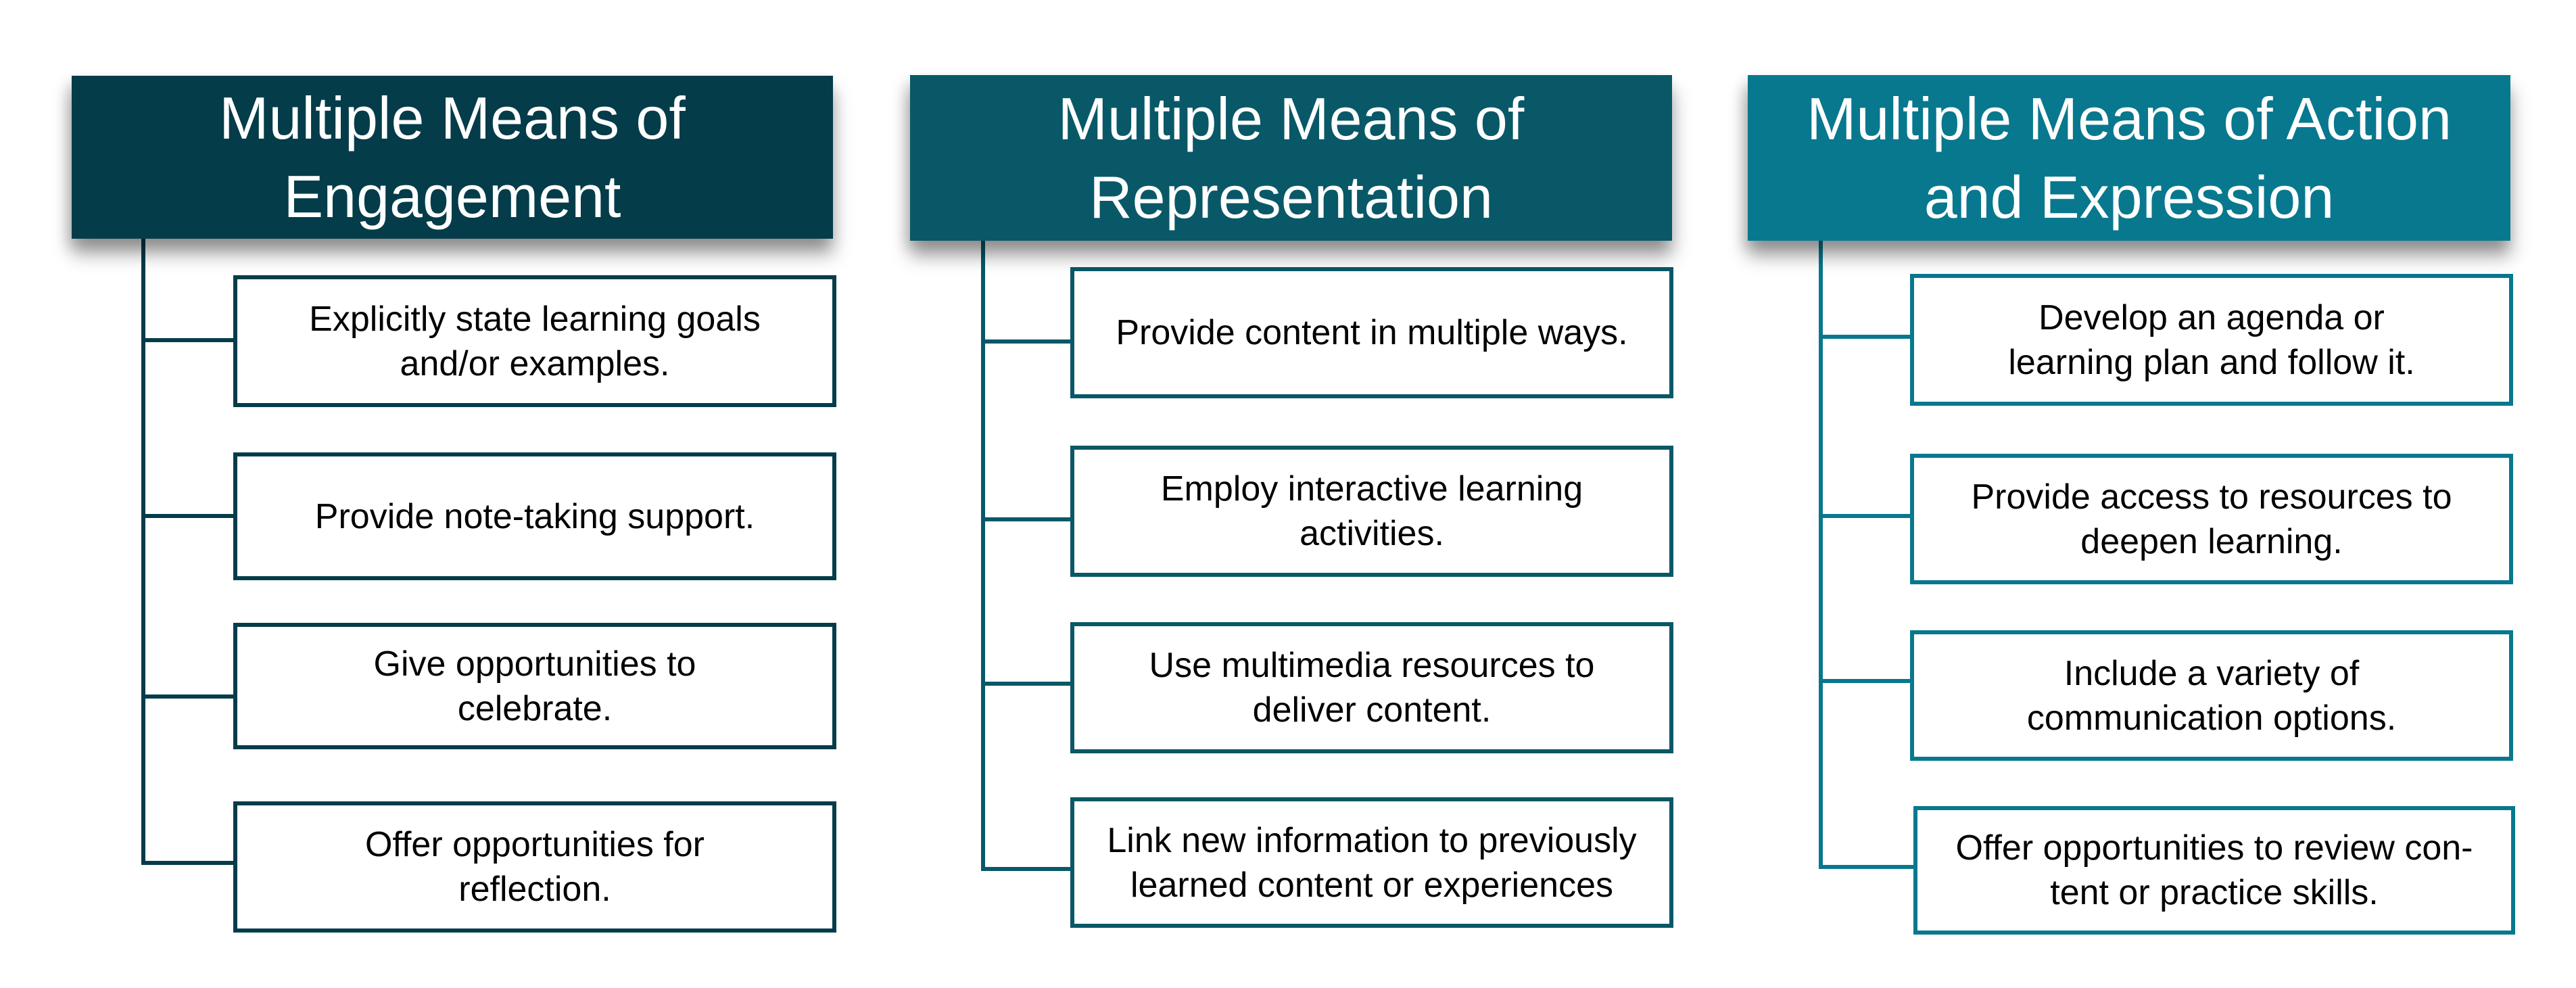 The height and width of the screenshot is (988, 2576). I want to click on strategy-text-line: Provide content in multiple ways., so click(1372, 332).